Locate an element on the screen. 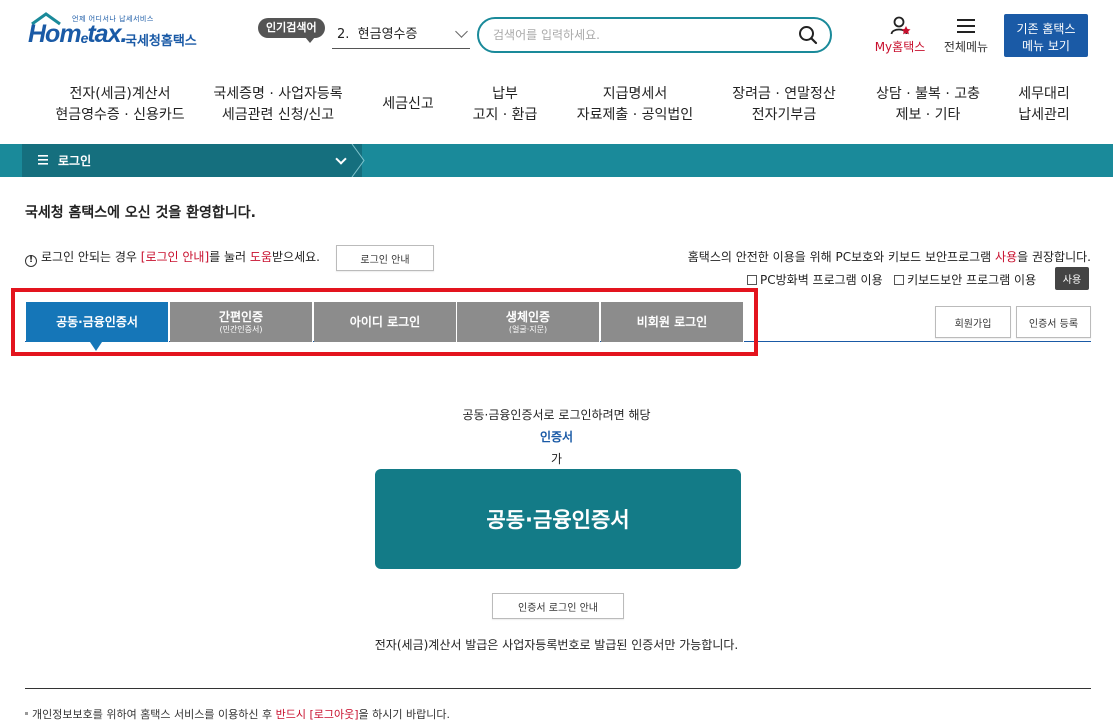 This screenshot has height=722, width=1113. active-tab-pointer is located at coordinates (96, 346).